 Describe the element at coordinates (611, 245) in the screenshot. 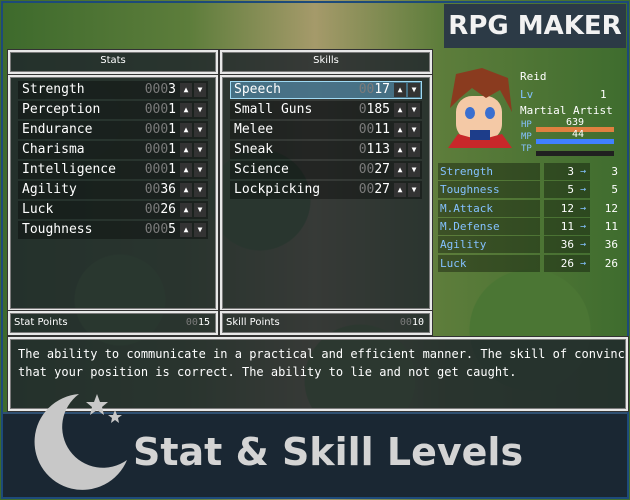

I see `param-next: 36` at that location.